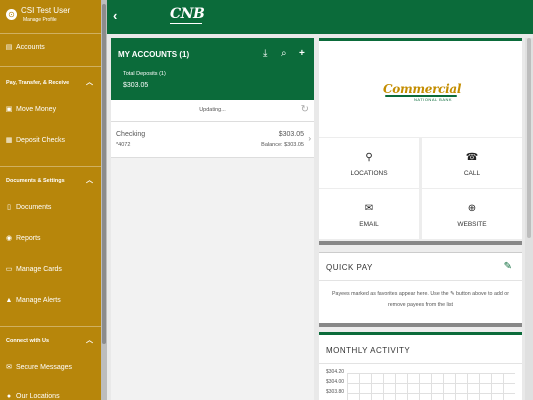  Describe the element at coordinates (50, 239) in the screenshot. I see `sidebar-item-reports: ◉ Reports` at that location.